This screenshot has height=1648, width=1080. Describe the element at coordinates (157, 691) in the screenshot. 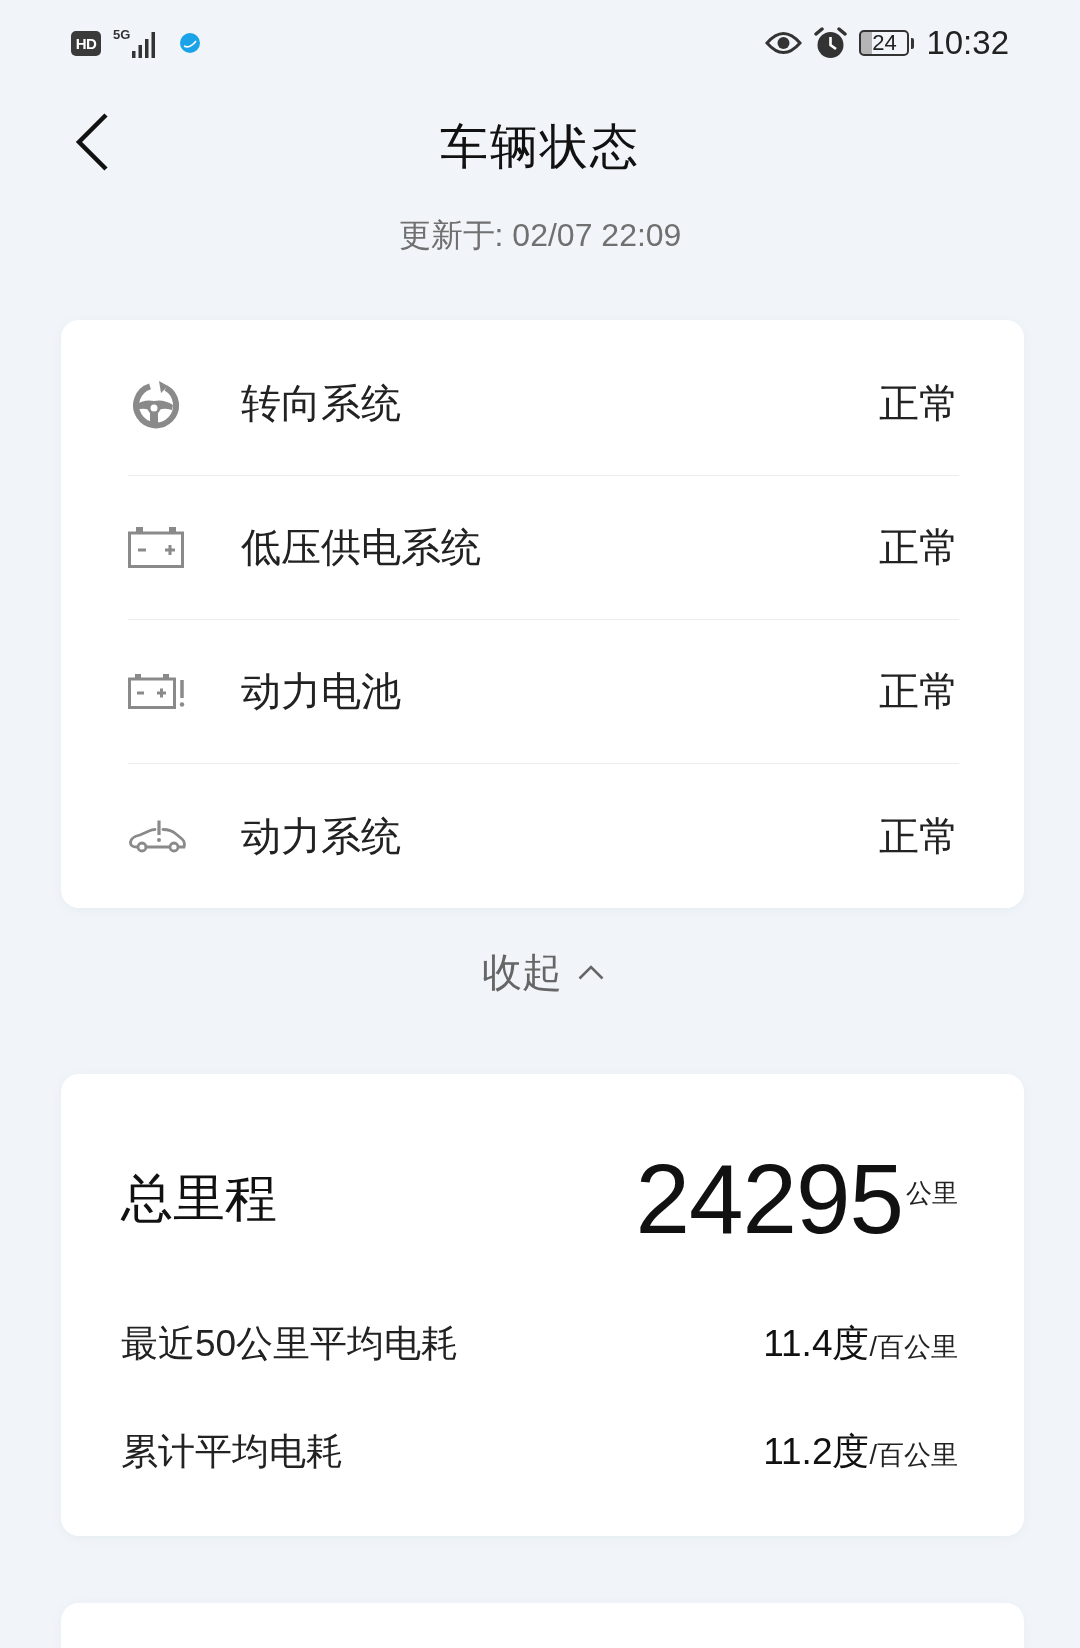

I see `battery-warning-icon` at that location.